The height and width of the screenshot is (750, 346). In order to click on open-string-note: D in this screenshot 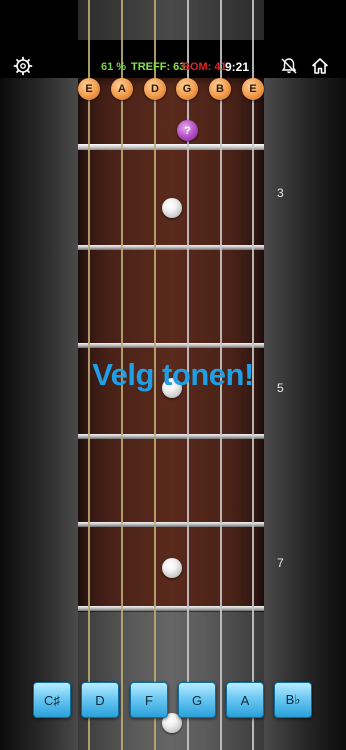, I will do `click(155, 89)`.